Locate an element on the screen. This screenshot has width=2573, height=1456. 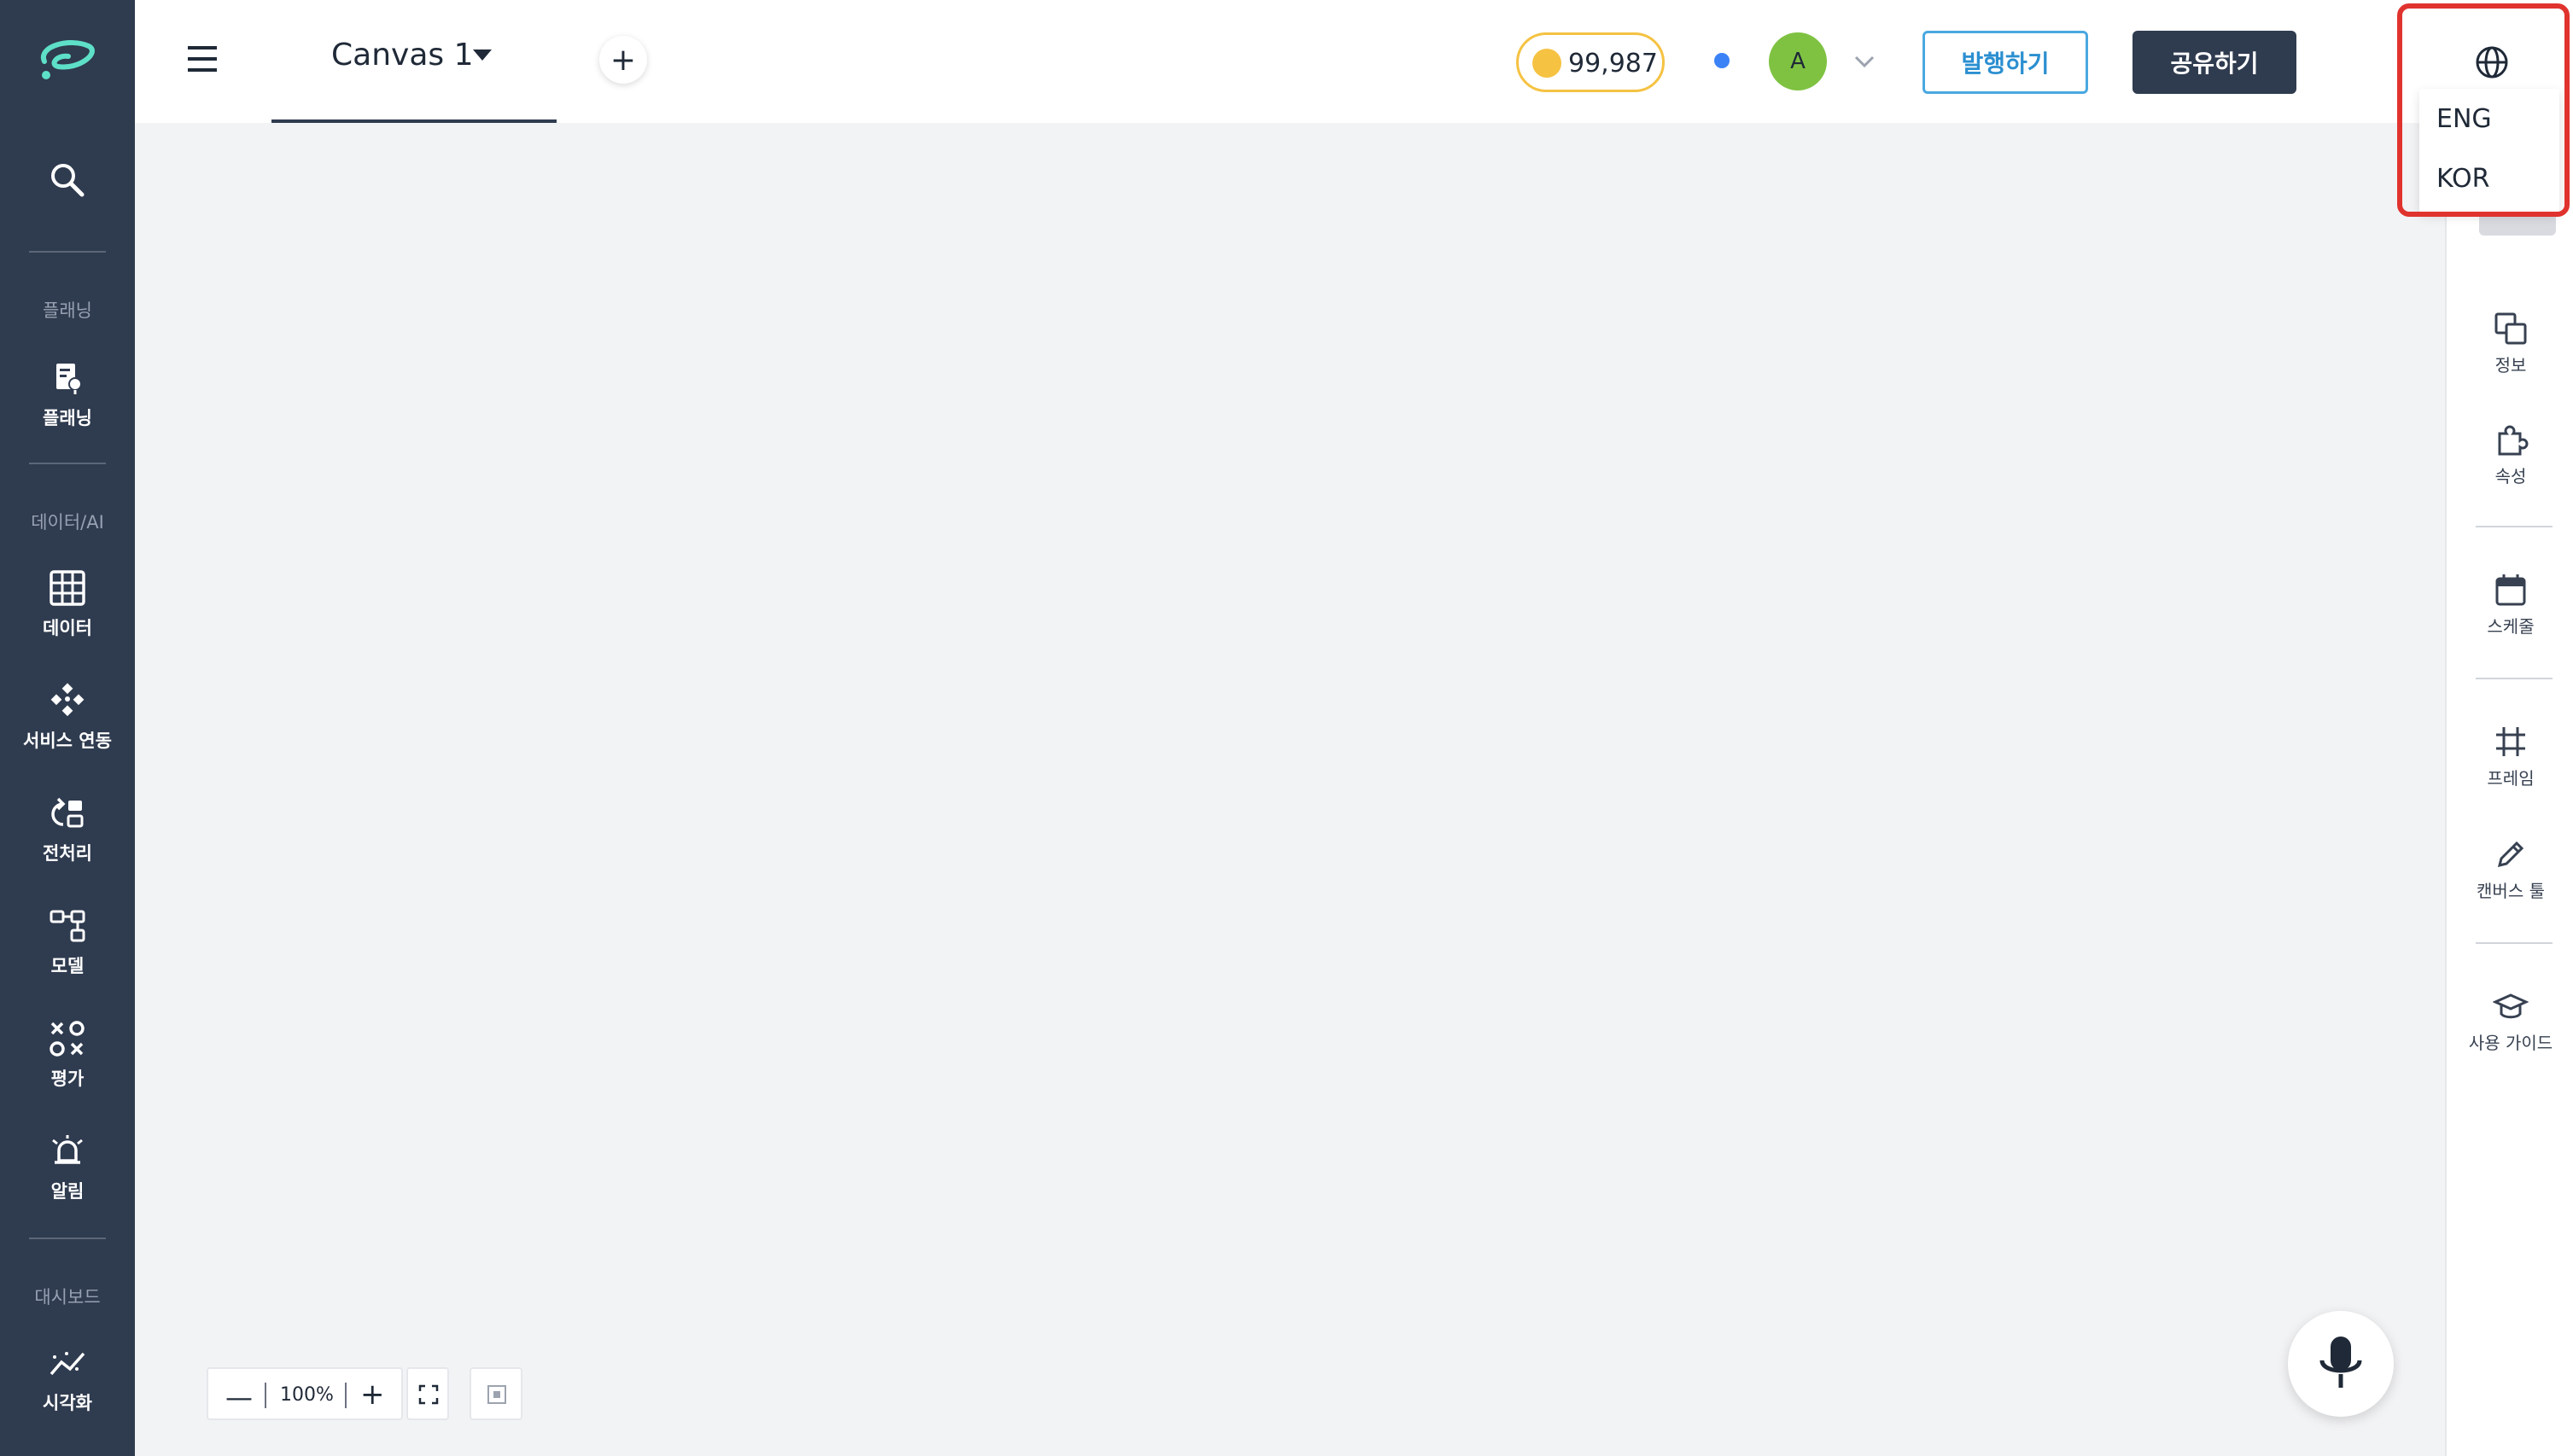
sidebar-item-integration: 서비스 연동 is located at coordinates (67, 728).